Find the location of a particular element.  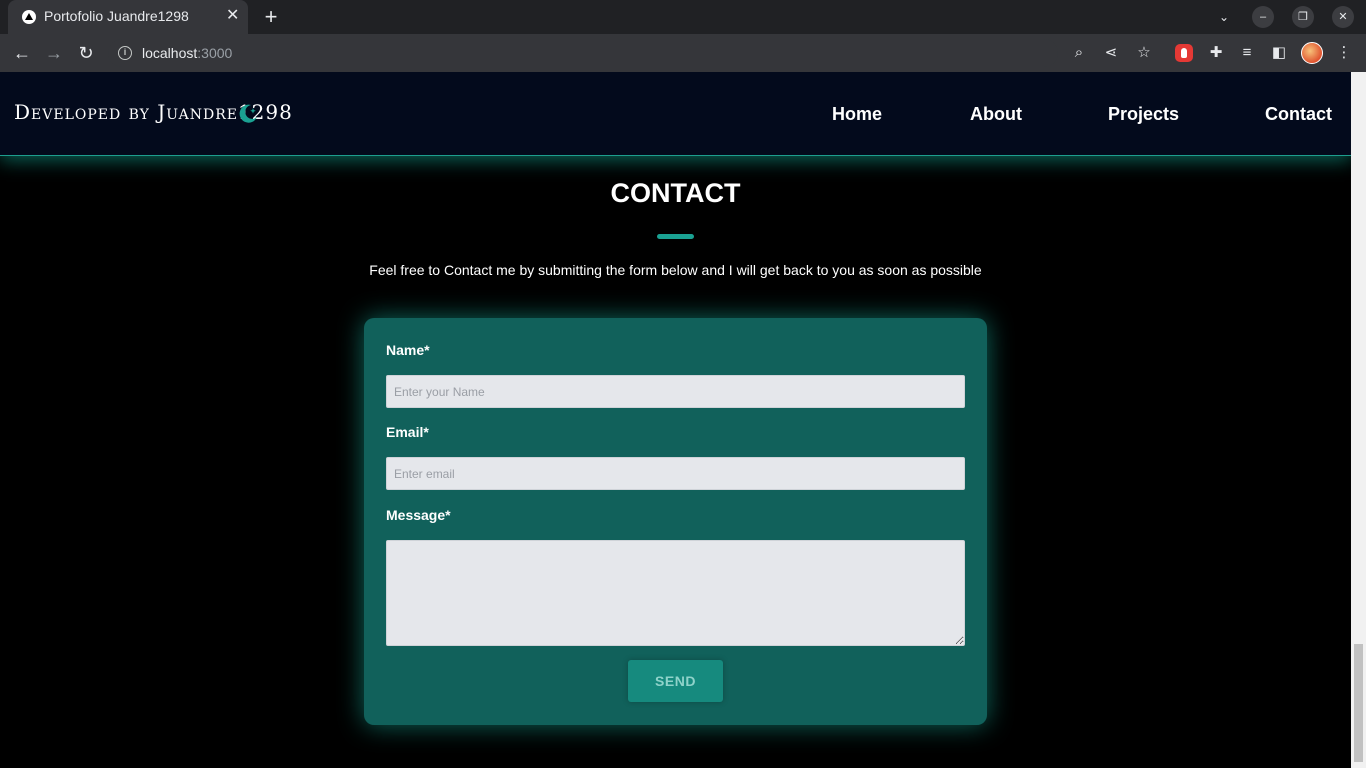

address-bar: i localhost:3000 is located at coordinates (583, 53).